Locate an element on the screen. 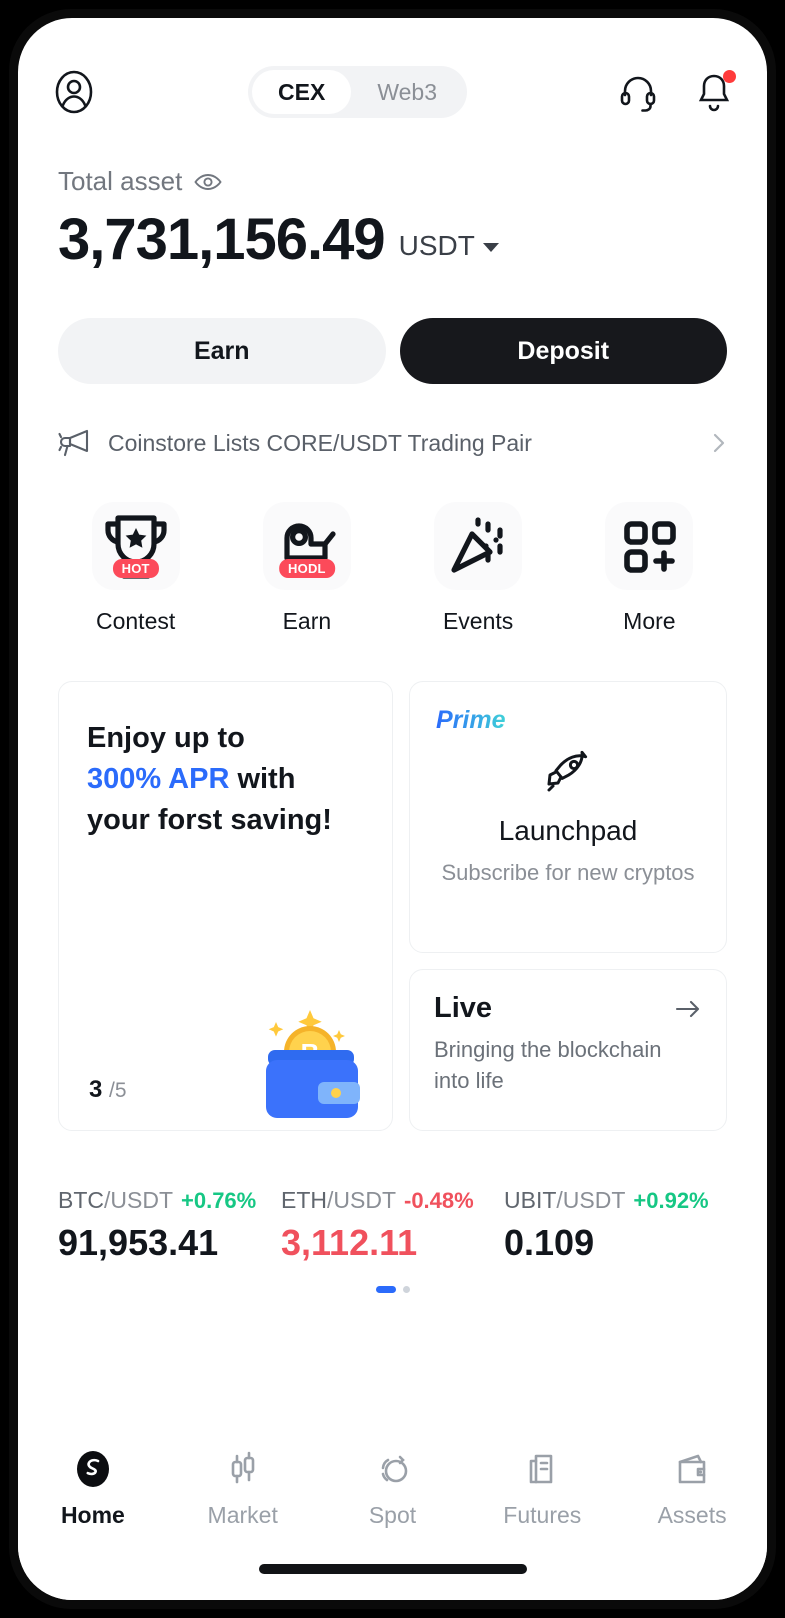  currency-selector: USDT is located at coordinates (437, 250).